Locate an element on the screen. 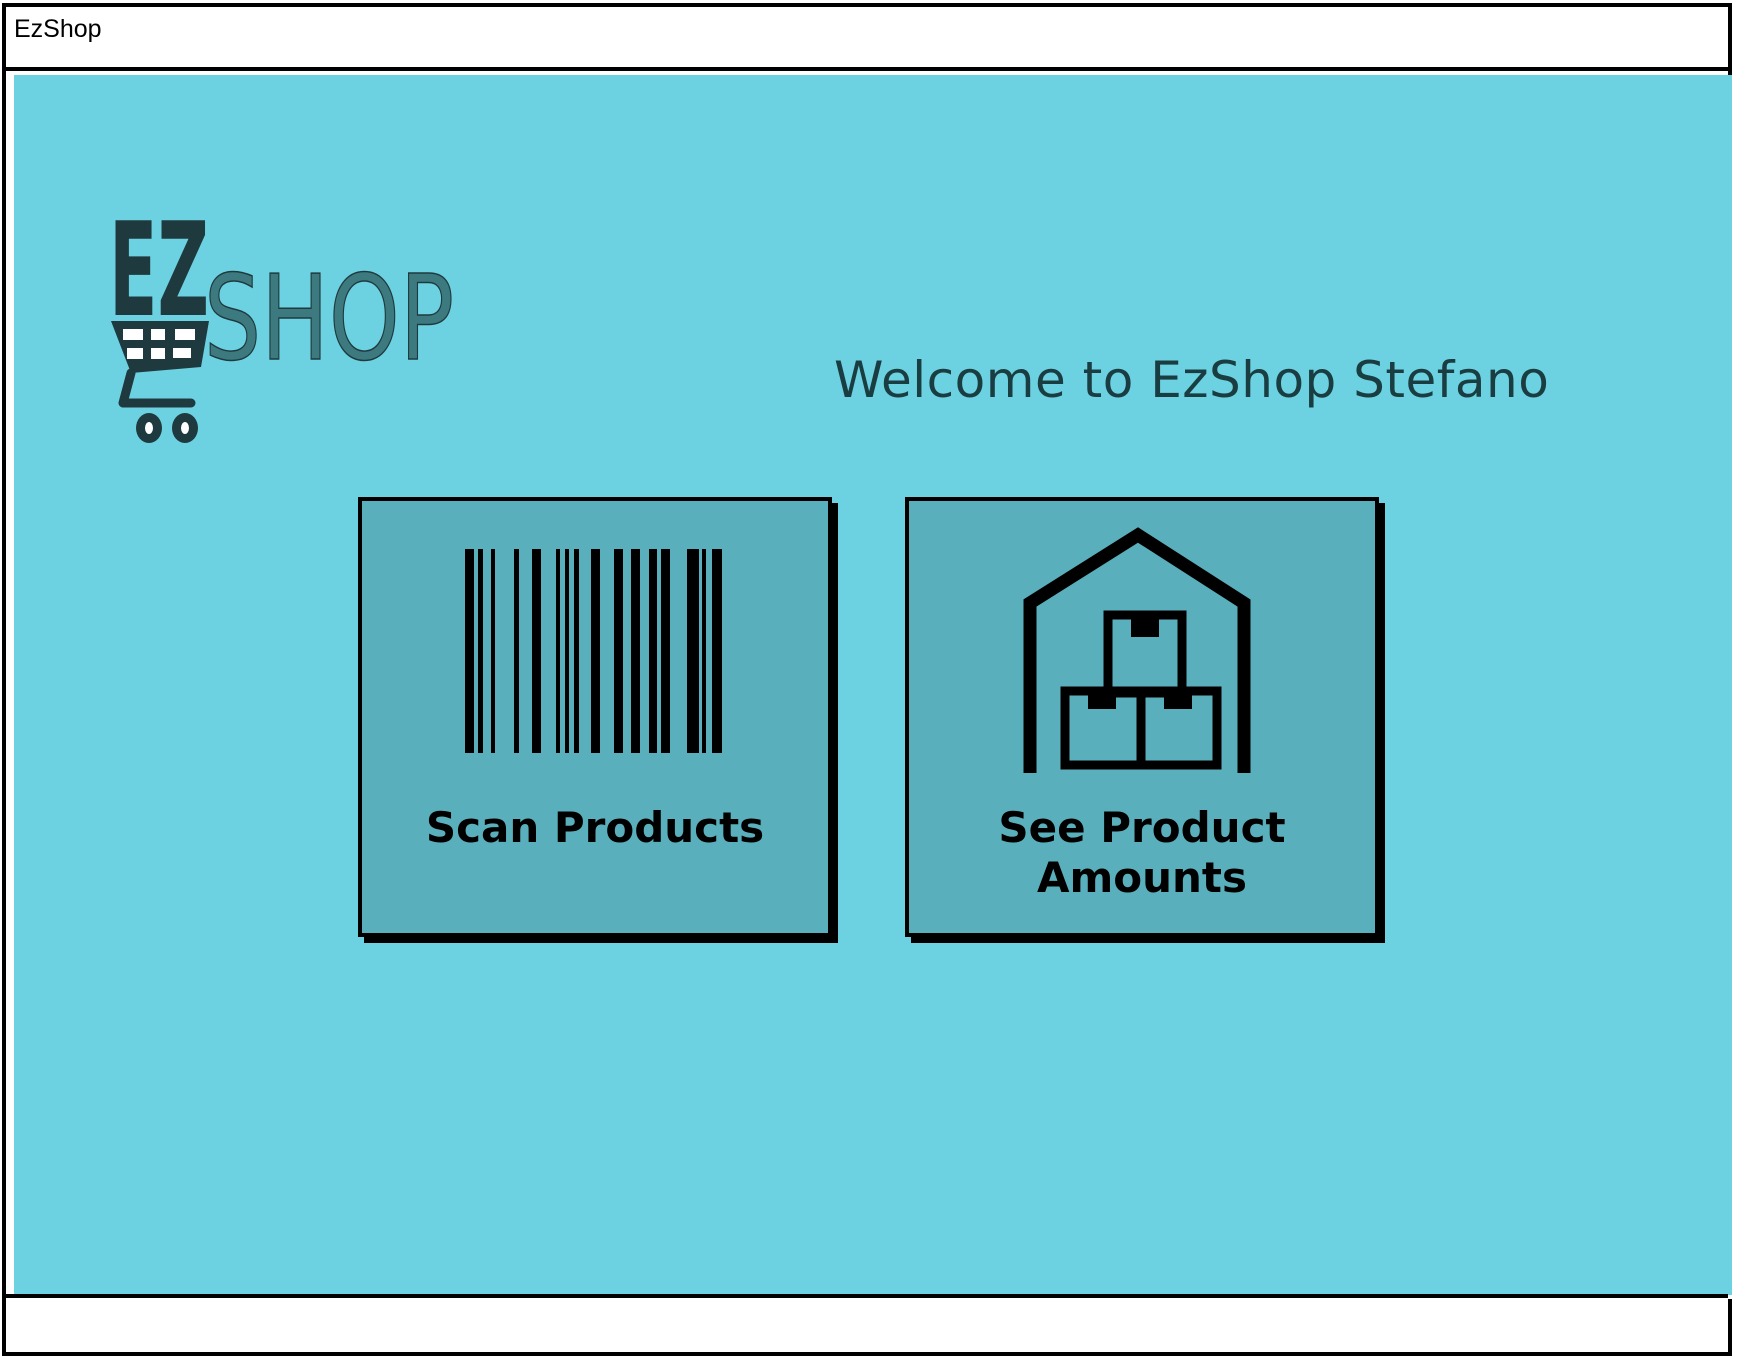 The height and width of the screenshot is (1362, 1738). shopping-cart-logo-icon: EZ SHOP is located at coordinates (282, 329).